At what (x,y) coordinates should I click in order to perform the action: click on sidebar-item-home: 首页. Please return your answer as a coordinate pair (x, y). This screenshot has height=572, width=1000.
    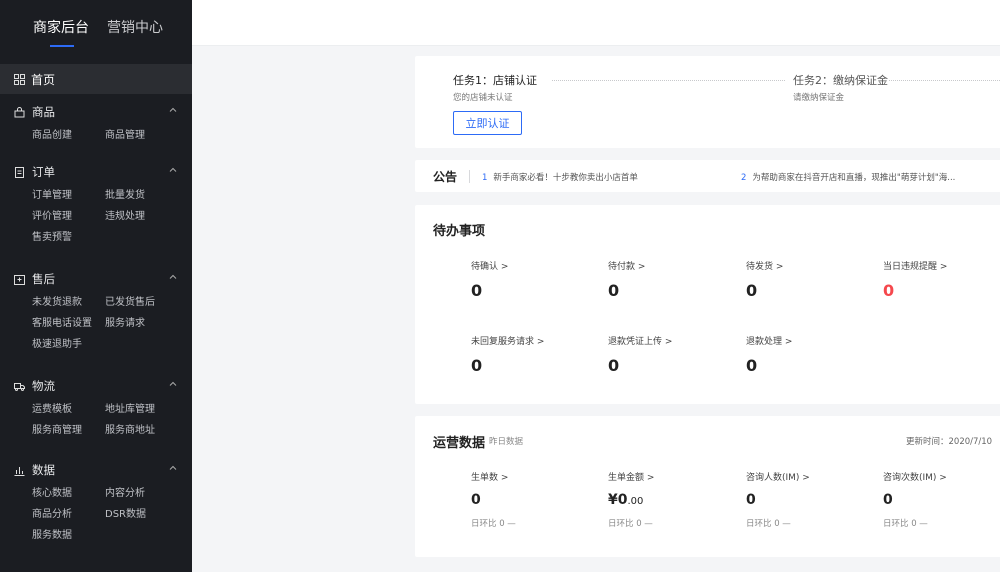
    Looking at the image, I should click on (96, 79).